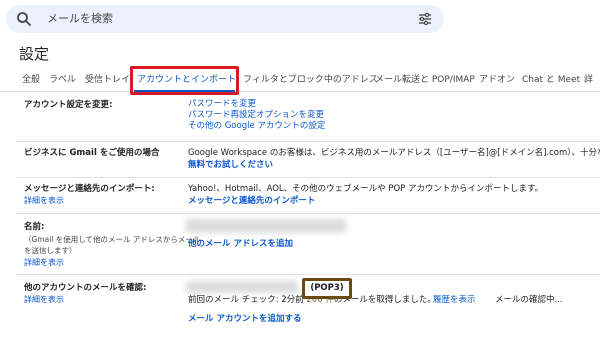  I want to click on search-options-icon, so click(425, 19).